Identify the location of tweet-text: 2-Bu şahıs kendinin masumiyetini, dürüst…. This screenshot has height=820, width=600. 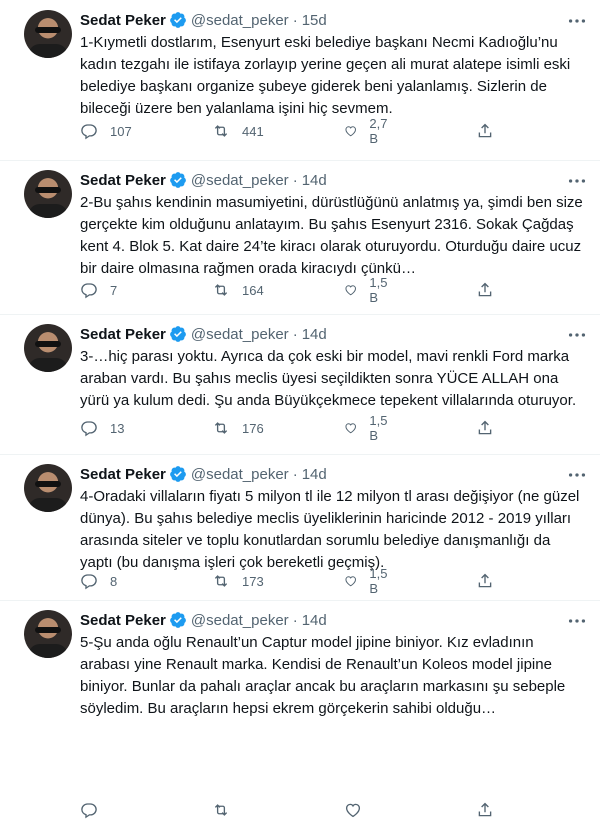
(331, 235).